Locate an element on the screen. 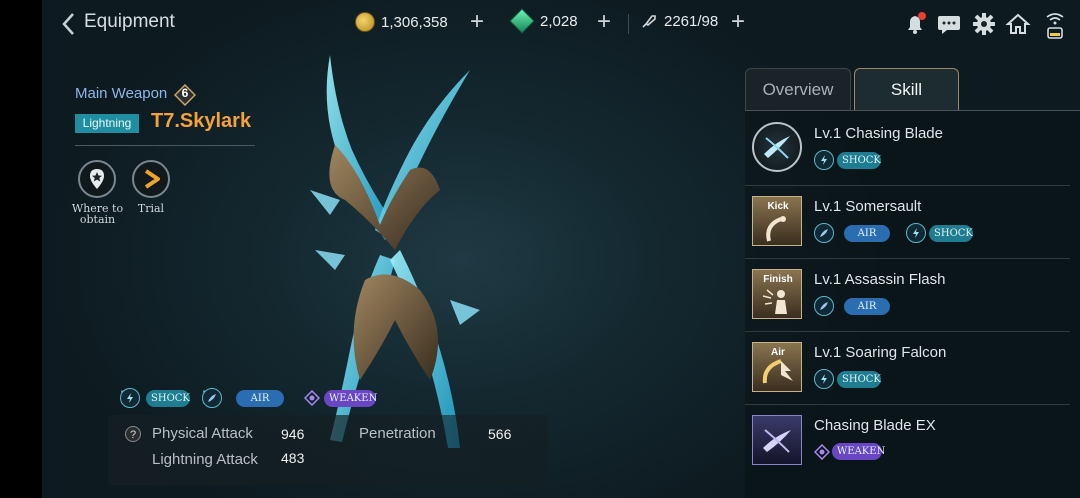 The image size is (1080, 498). chasing-blade-ex-skill-icon is located at coordinates (777, 440).